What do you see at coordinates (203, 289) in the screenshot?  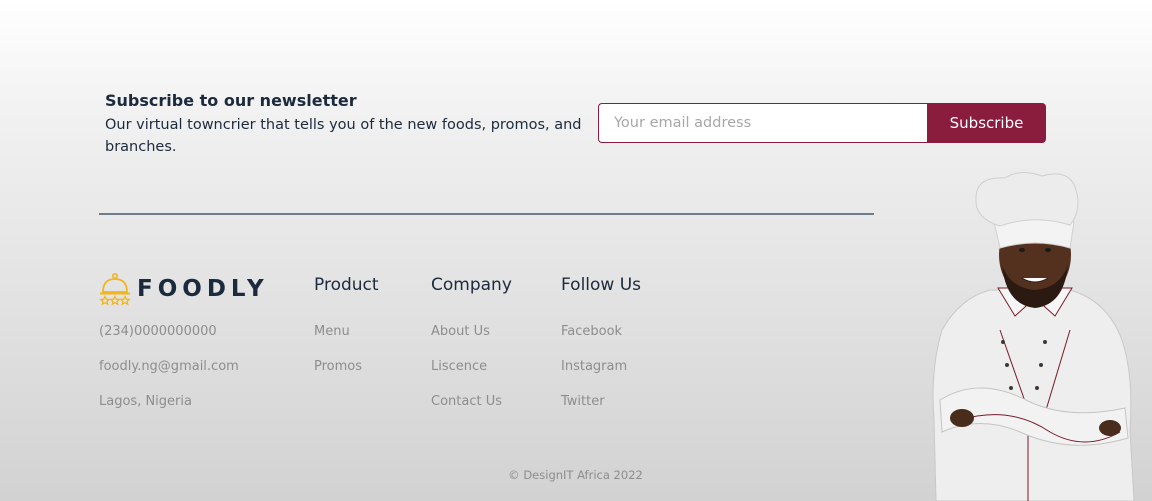 I see `brand-name: FOODLY` at bounding box center [203, 289].